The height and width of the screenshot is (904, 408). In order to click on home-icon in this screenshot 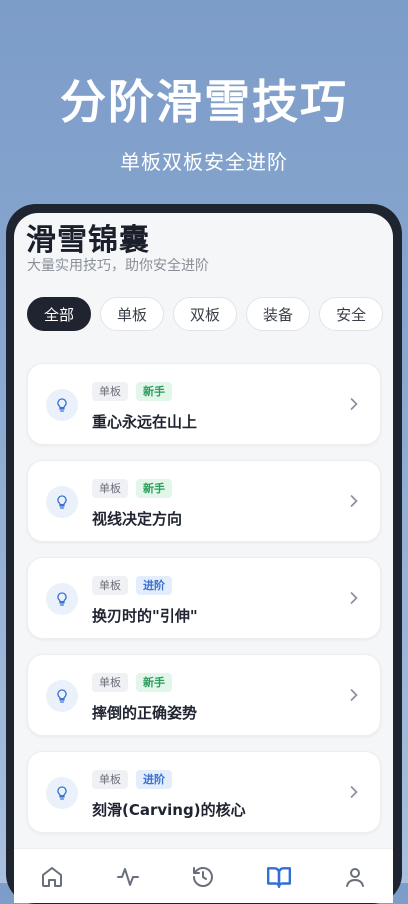, I will do `click(51, 876)`.